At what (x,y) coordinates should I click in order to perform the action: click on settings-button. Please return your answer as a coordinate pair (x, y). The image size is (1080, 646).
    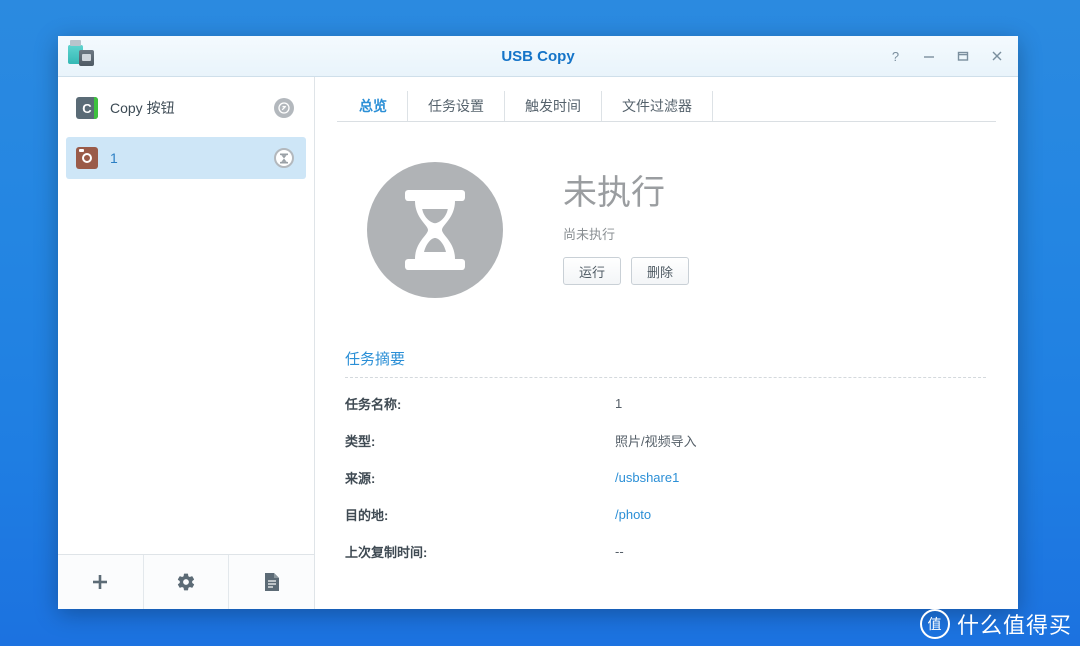
    Looking at the image, I should click on (187, 582).